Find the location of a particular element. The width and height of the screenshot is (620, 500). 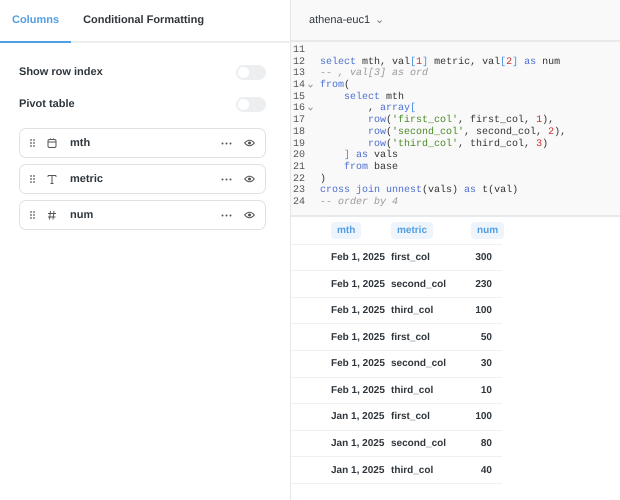

code-line: ) is located at coordinates (322, 180).